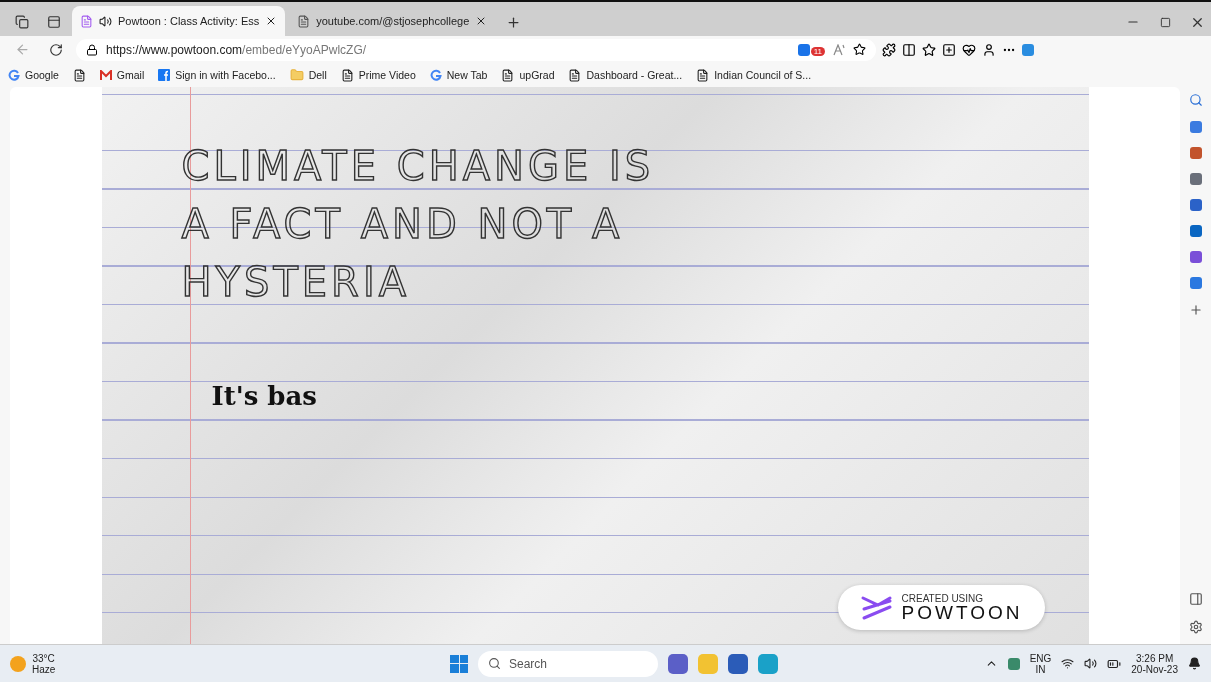 This screenshot has height=682, width=1211. Describe the element at coordinates (92, 49) in the screenshot. I see `lock-icon` at that location.